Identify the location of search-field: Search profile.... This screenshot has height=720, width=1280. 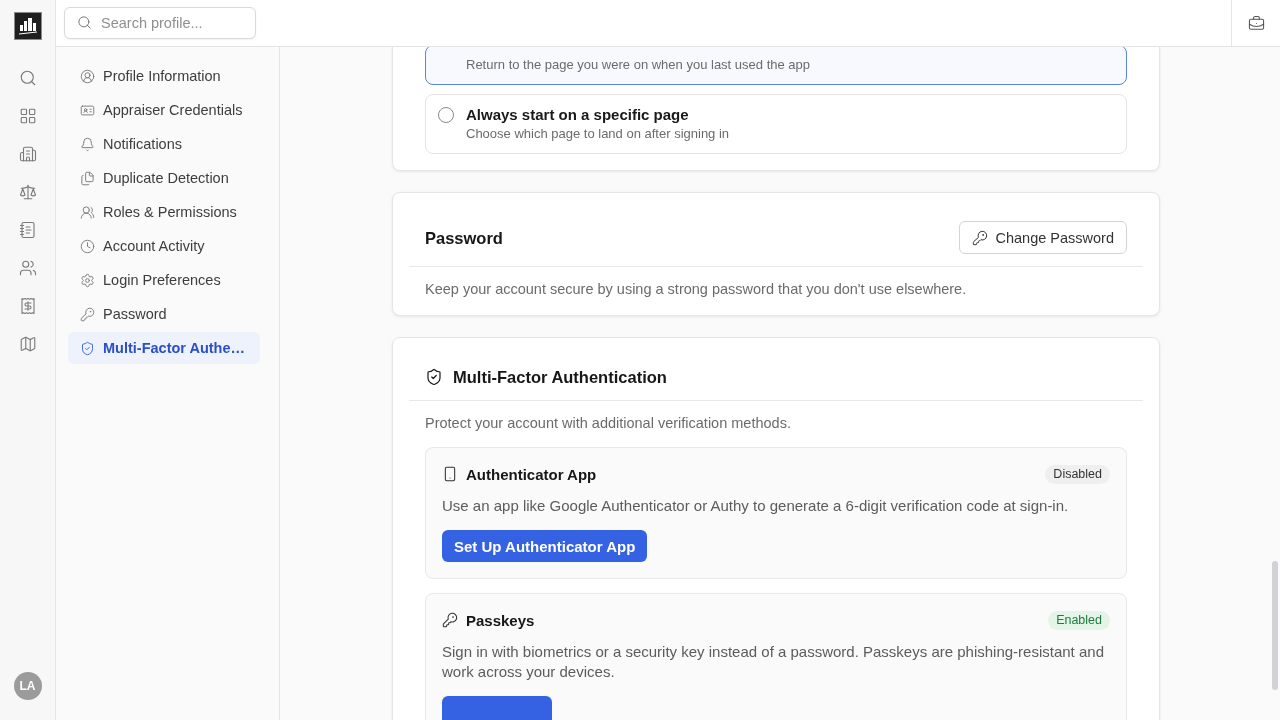
(160, 23).